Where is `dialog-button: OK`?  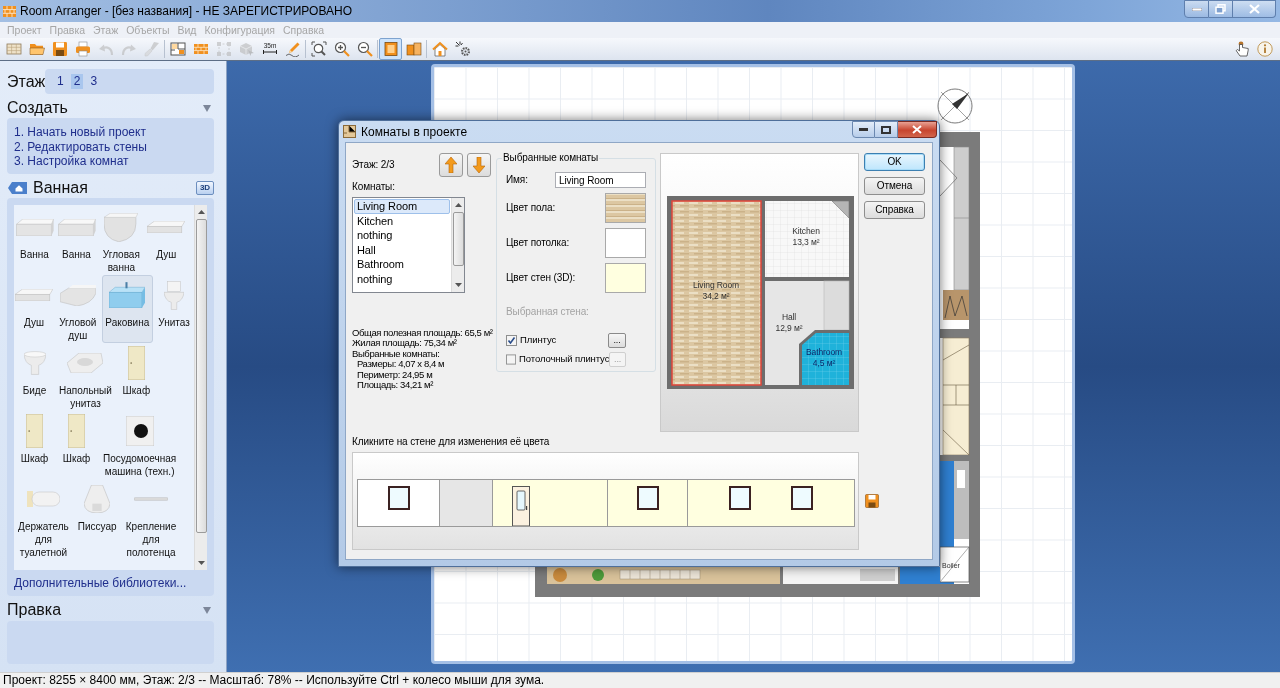 dialog-button: OK is located at coordinates (894, 162).